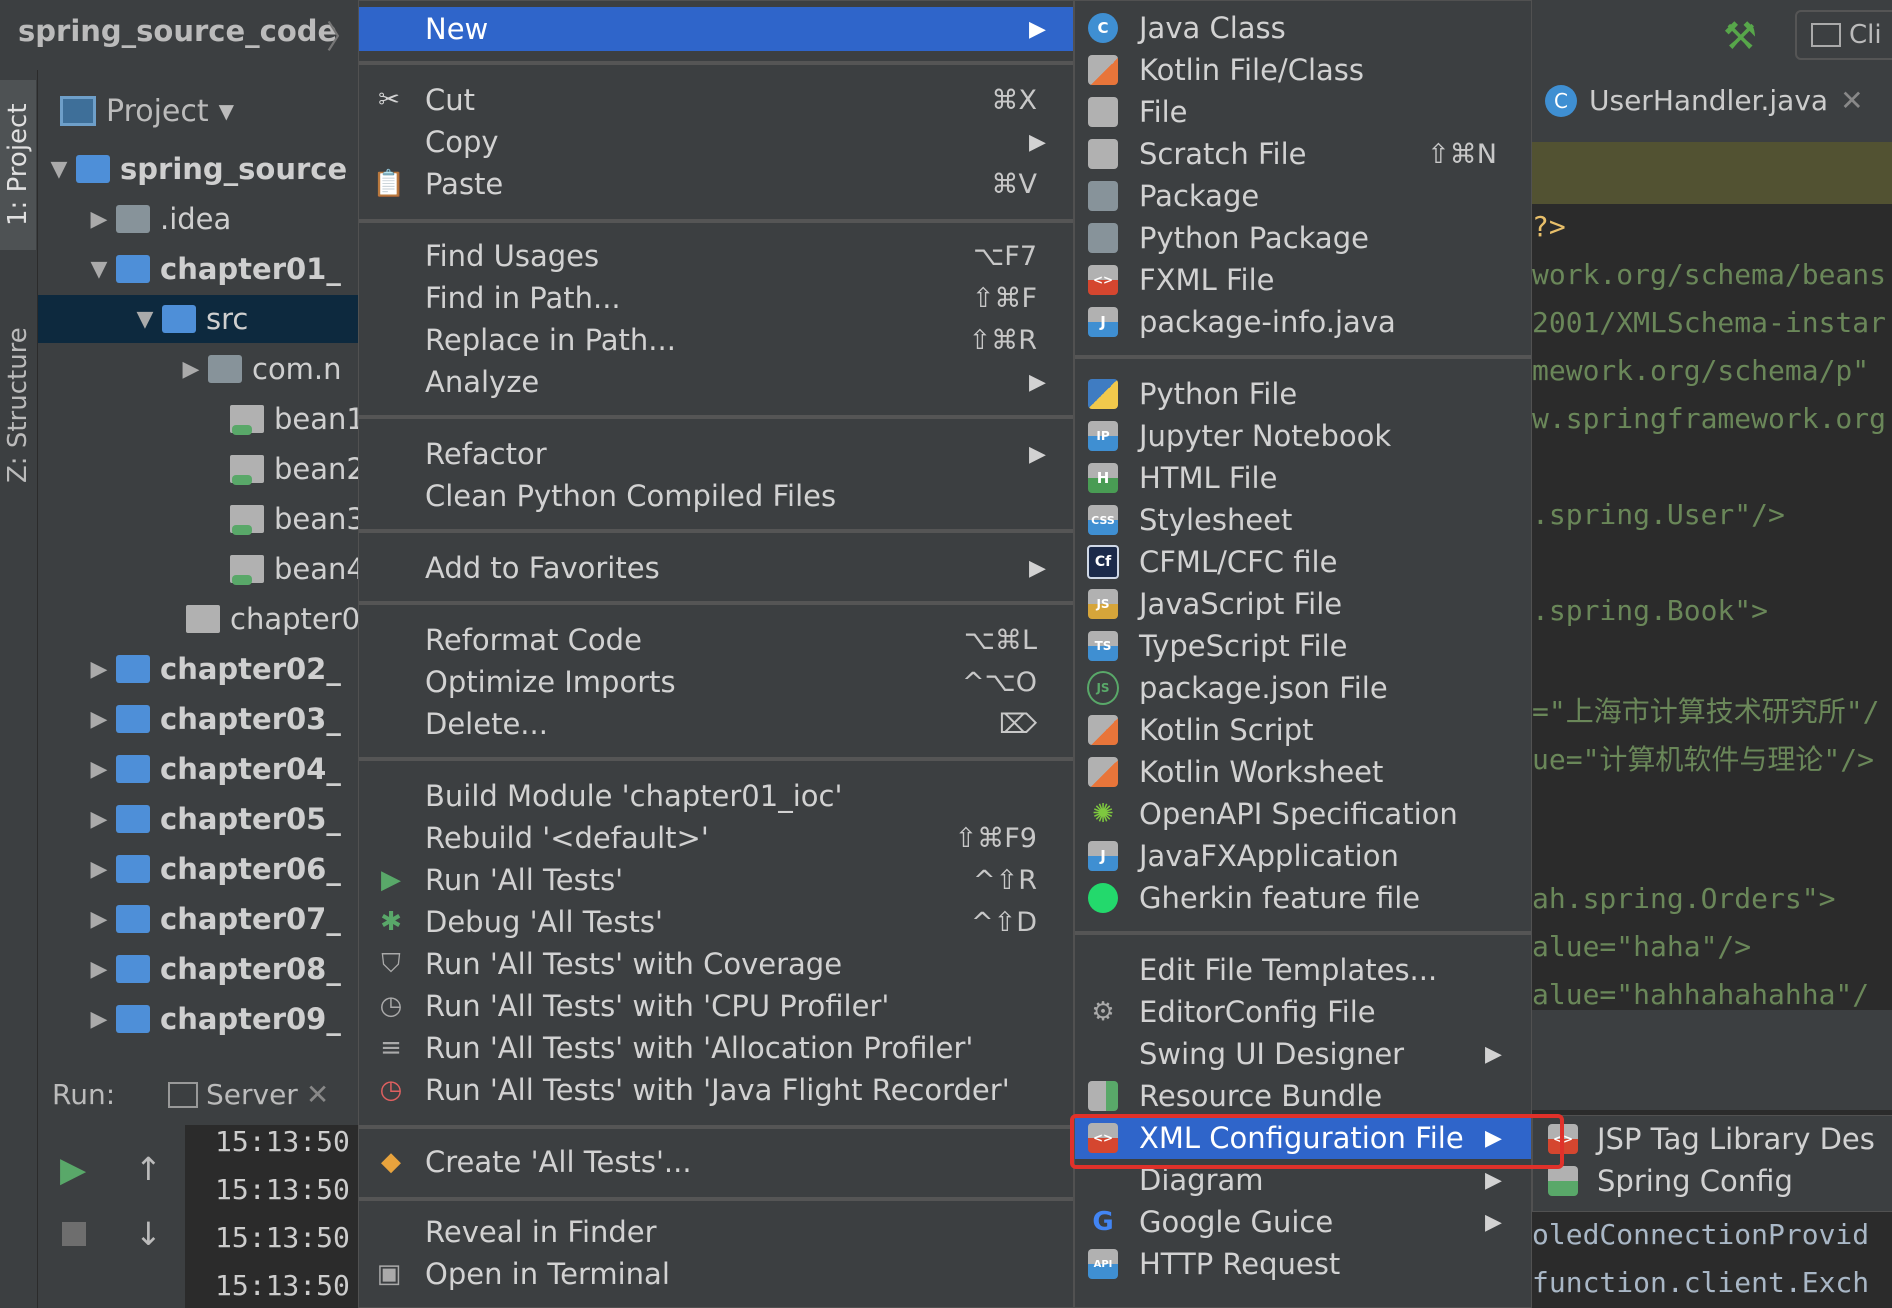 The height and width of the screenshot is (1308, 1892). What do you see at coordinates (221, 819) in the screenshot?
I see `tree-item: ▶ chapter05_` at bounding box center [221, 819].